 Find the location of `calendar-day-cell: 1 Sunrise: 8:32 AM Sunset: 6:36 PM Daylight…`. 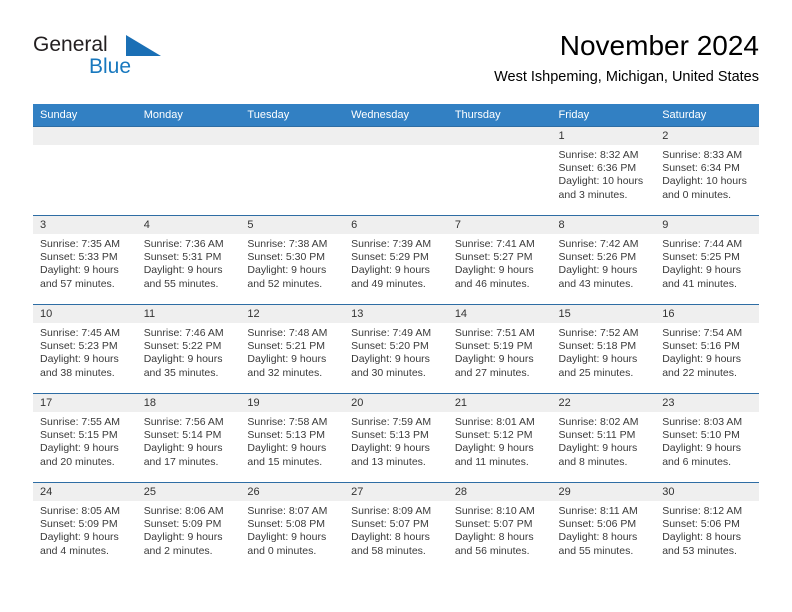

calendar-day-cell: 1 Sunrise: 8:32 AM Sunset: 6:36 PM Daylight… is located at coordinates (603, 171).